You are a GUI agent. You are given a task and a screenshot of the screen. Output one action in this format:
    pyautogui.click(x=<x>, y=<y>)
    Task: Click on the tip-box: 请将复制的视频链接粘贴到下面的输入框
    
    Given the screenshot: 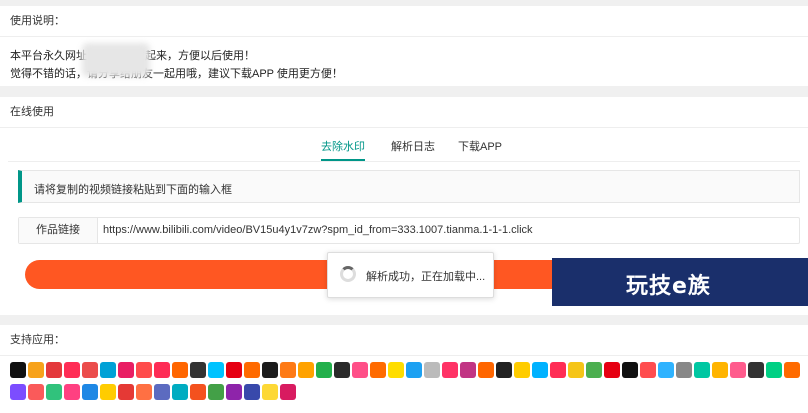 What is the action you would take?
    pyautogui.click(x=409, y=186)
    